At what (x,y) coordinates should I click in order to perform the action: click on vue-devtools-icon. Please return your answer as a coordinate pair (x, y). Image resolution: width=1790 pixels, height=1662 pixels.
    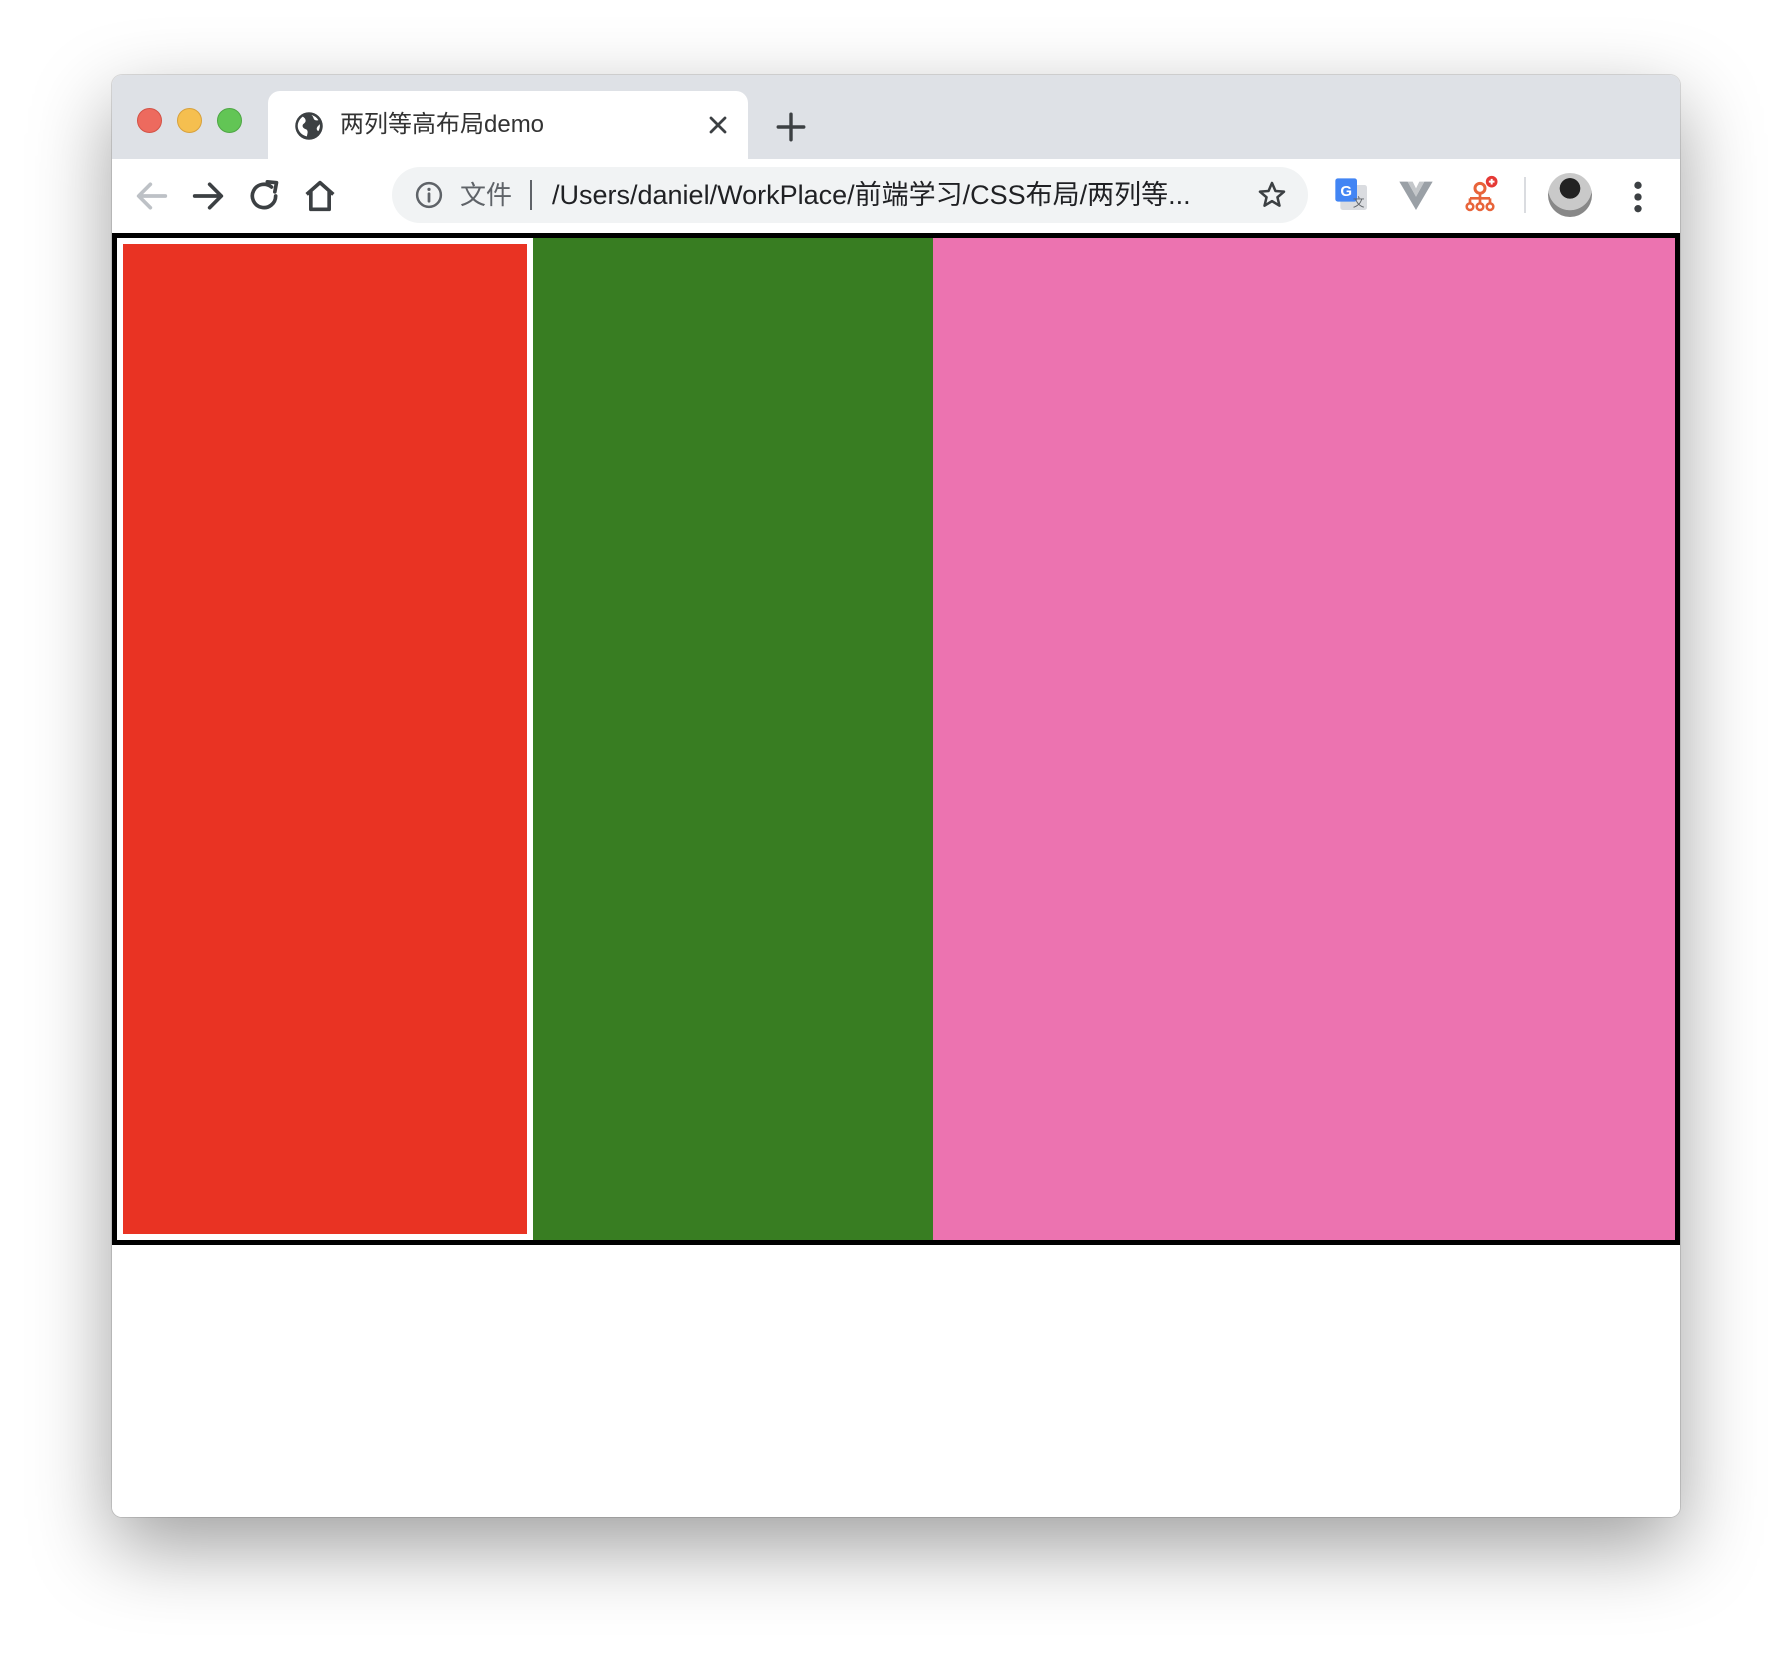
    Looking at the image, I should click on (1416, 195).